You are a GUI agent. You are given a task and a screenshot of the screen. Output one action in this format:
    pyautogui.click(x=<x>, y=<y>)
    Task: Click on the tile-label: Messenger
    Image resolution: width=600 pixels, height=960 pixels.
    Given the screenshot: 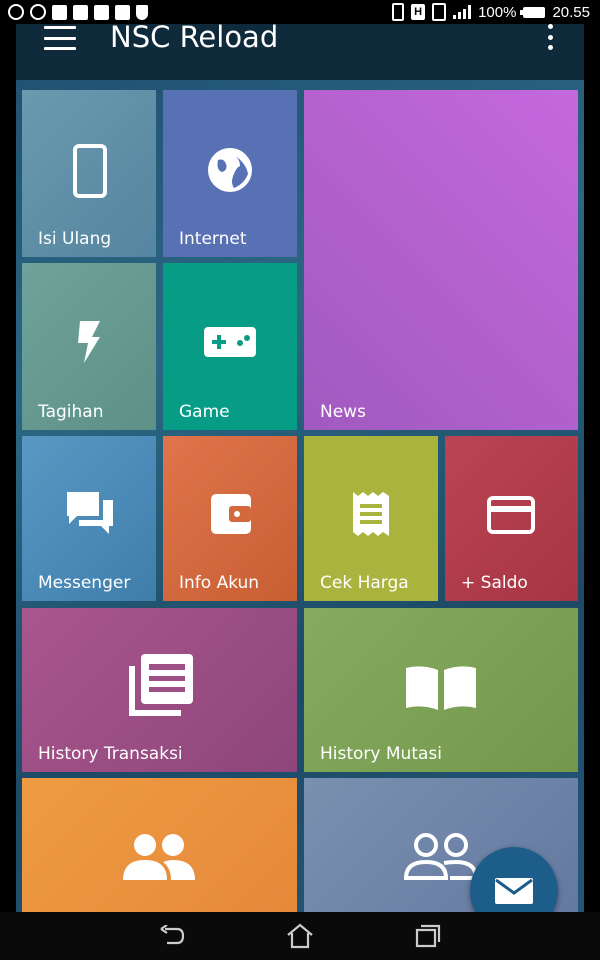 What is the action you would take?
    pyautogui.click(x=84, y=583)
    